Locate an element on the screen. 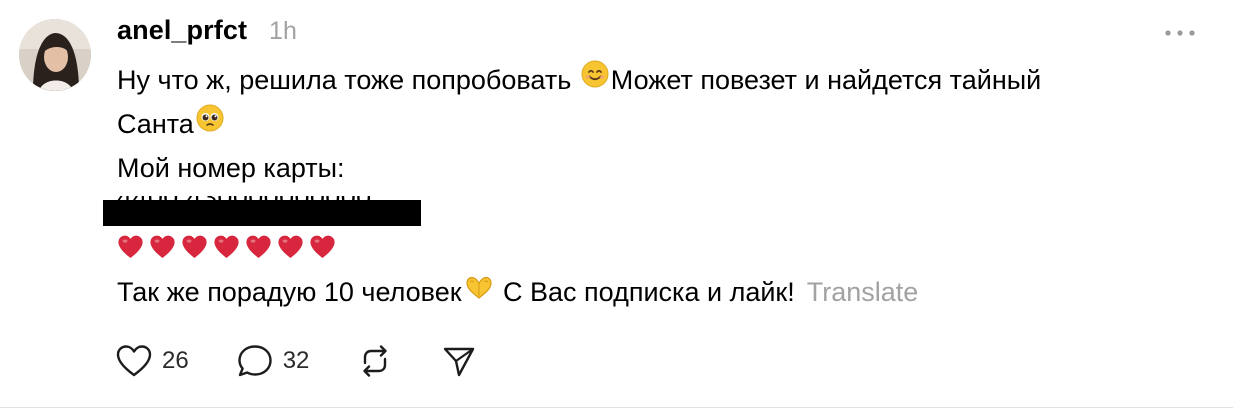 The width and height of the screenshot is (1233, 413). avatar is located at coordinates (55, 55).